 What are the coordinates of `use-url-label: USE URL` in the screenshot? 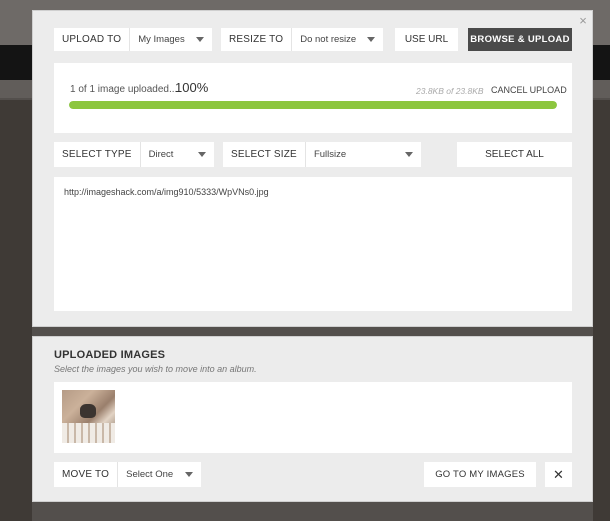 It's located at (426, 39).